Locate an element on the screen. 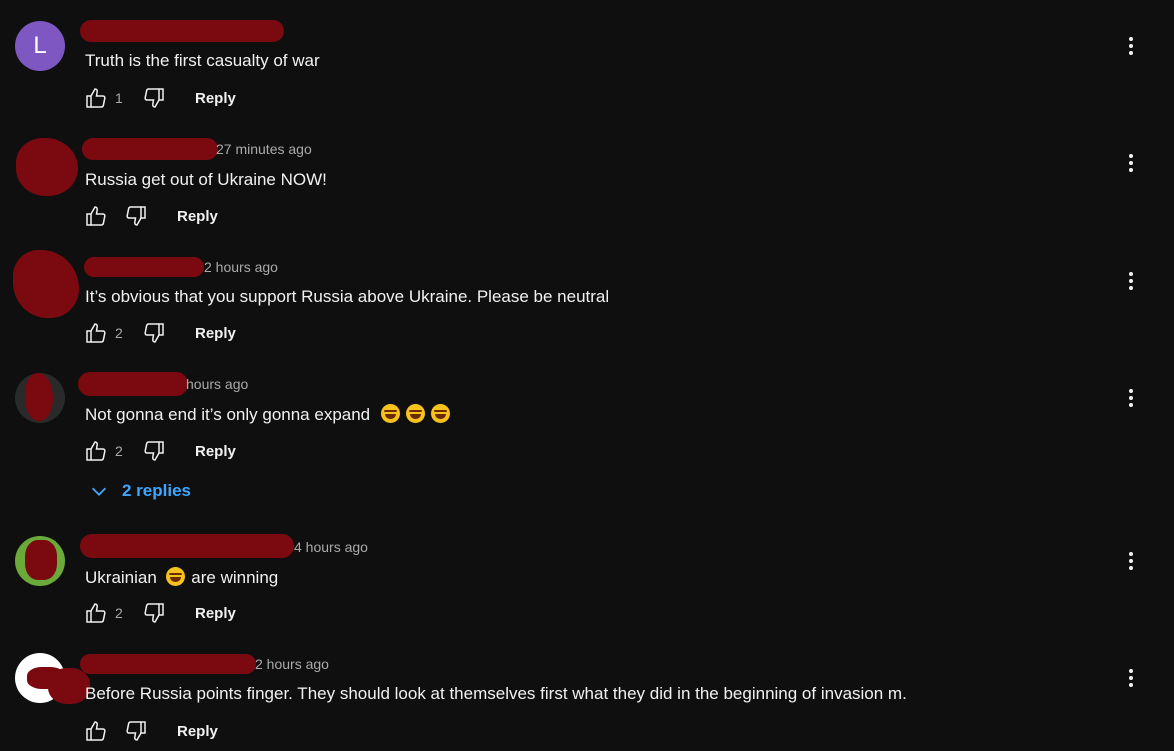 Image resolution: width=1174 pixels, height=751 pixels. comment-timestamp: 27 minutes ago is located at coordinates (264, 149).